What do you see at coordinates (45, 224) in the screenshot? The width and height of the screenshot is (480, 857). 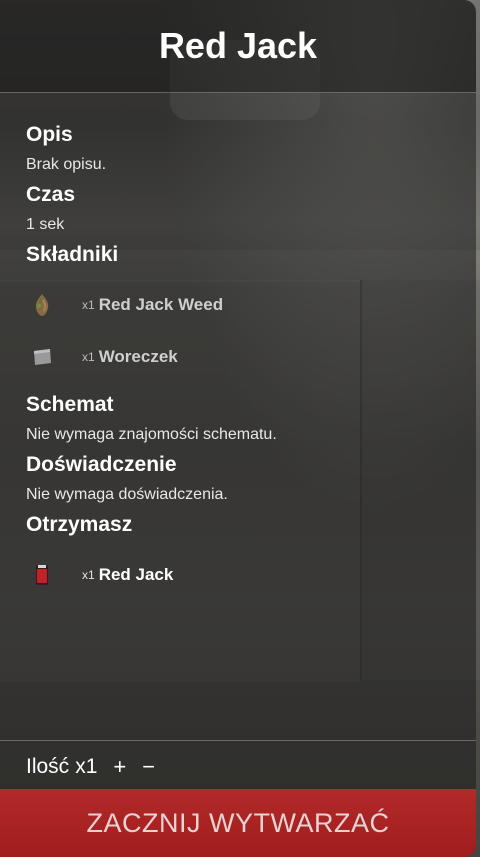 I see `time-text: 1 sek` at bounding box center [45, 224].